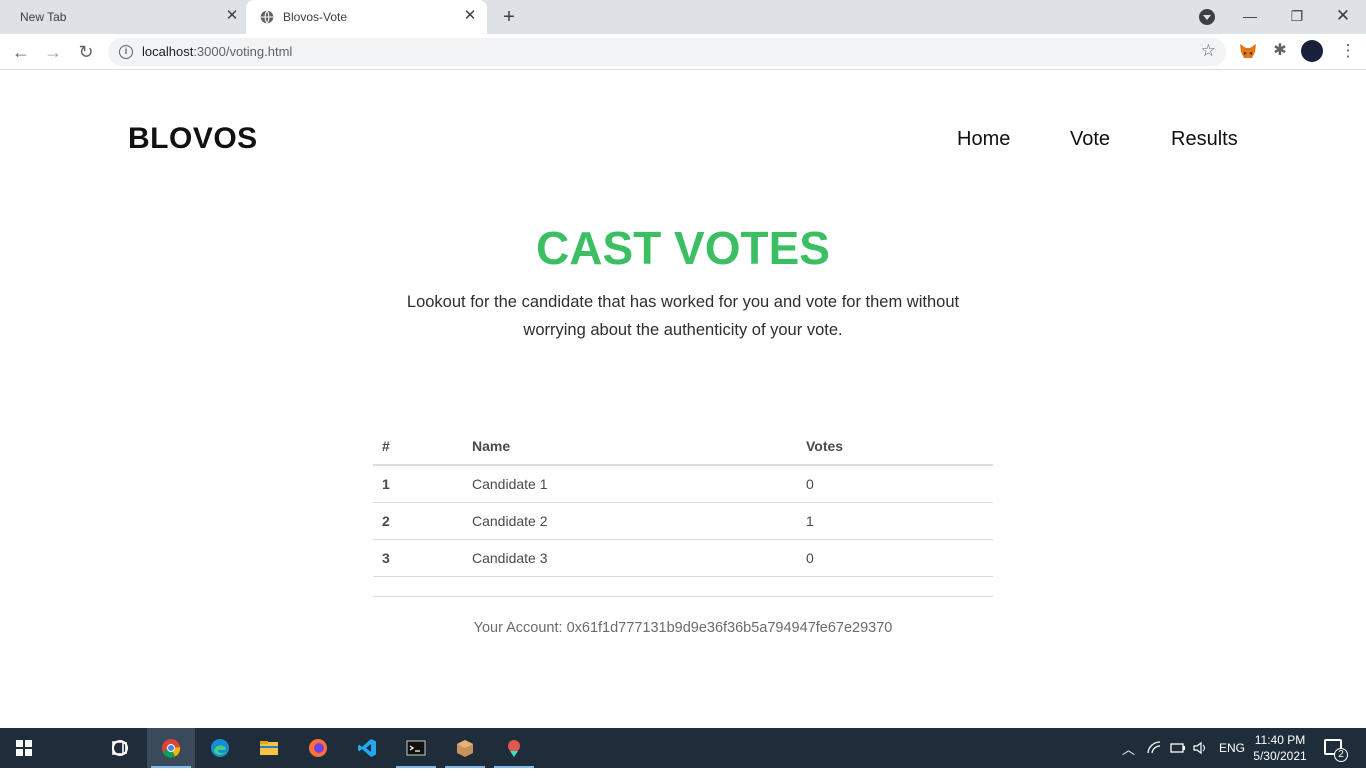 The height and width of the screenshot is (781, 1366). I want to click on truffle-icon, so click(514, 748).